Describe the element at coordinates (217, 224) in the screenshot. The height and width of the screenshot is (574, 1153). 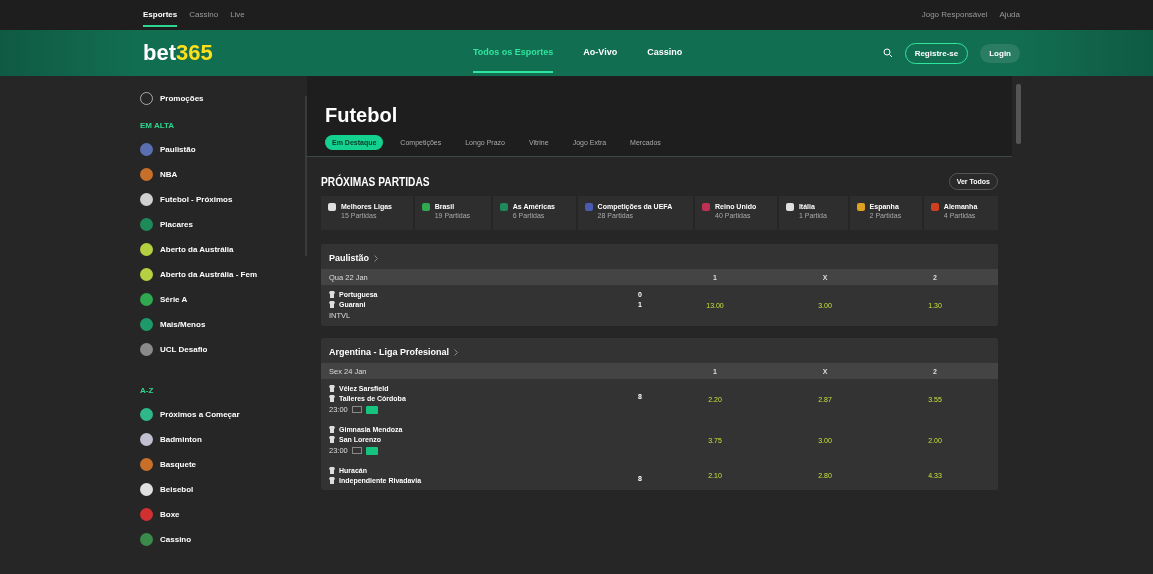
I see `sidebar-item: Placares` at that location.